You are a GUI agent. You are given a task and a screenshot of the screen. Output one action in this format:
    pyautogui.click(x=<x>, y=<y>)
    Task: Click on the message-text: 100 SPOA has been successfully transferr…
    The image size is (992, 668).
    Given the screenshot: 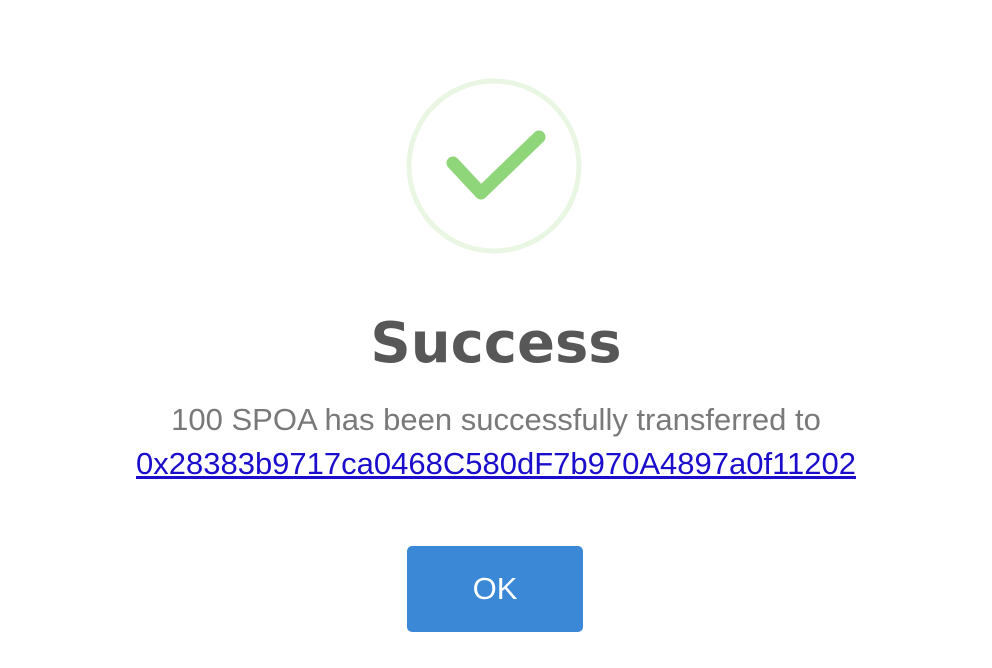 What is the action you would take?
    pyautogui.click(x=496, y=419)
    